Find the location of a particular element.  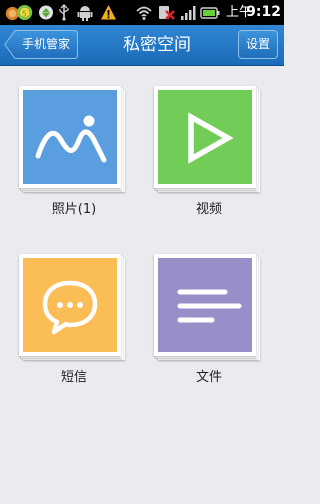

document-icon is located at coordinates (209, 306).